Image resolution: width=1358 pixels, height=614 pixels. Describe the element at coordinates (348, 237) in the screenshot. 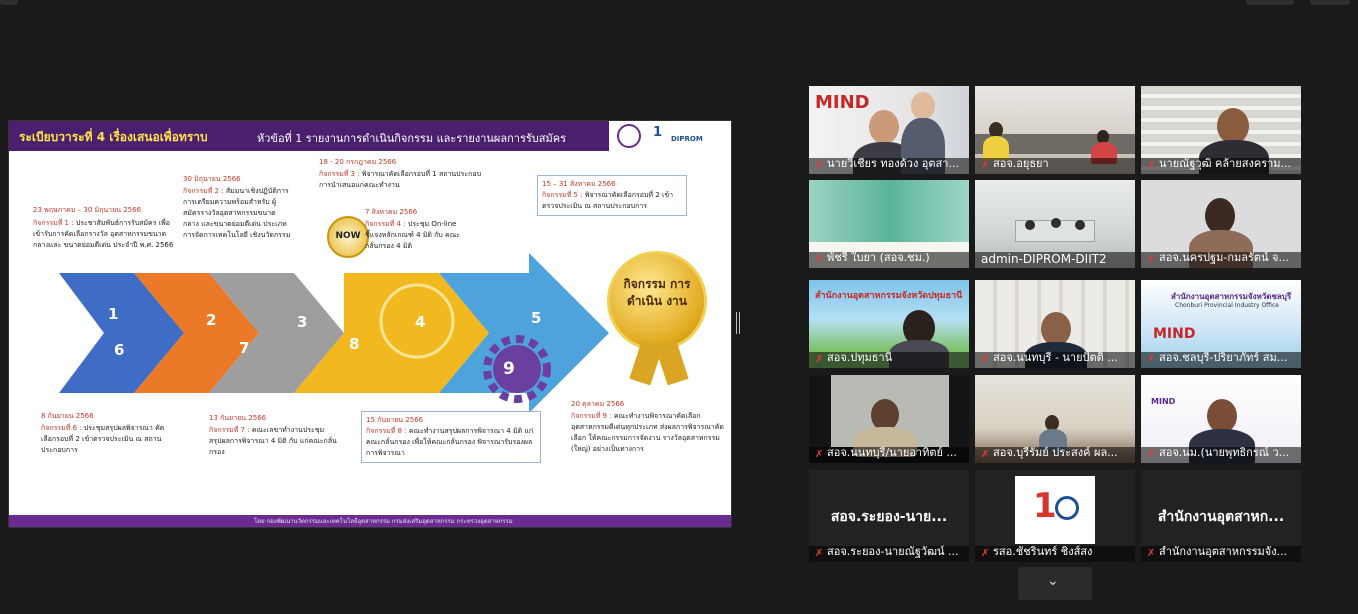

I see `now-badge: NOW` at that location.